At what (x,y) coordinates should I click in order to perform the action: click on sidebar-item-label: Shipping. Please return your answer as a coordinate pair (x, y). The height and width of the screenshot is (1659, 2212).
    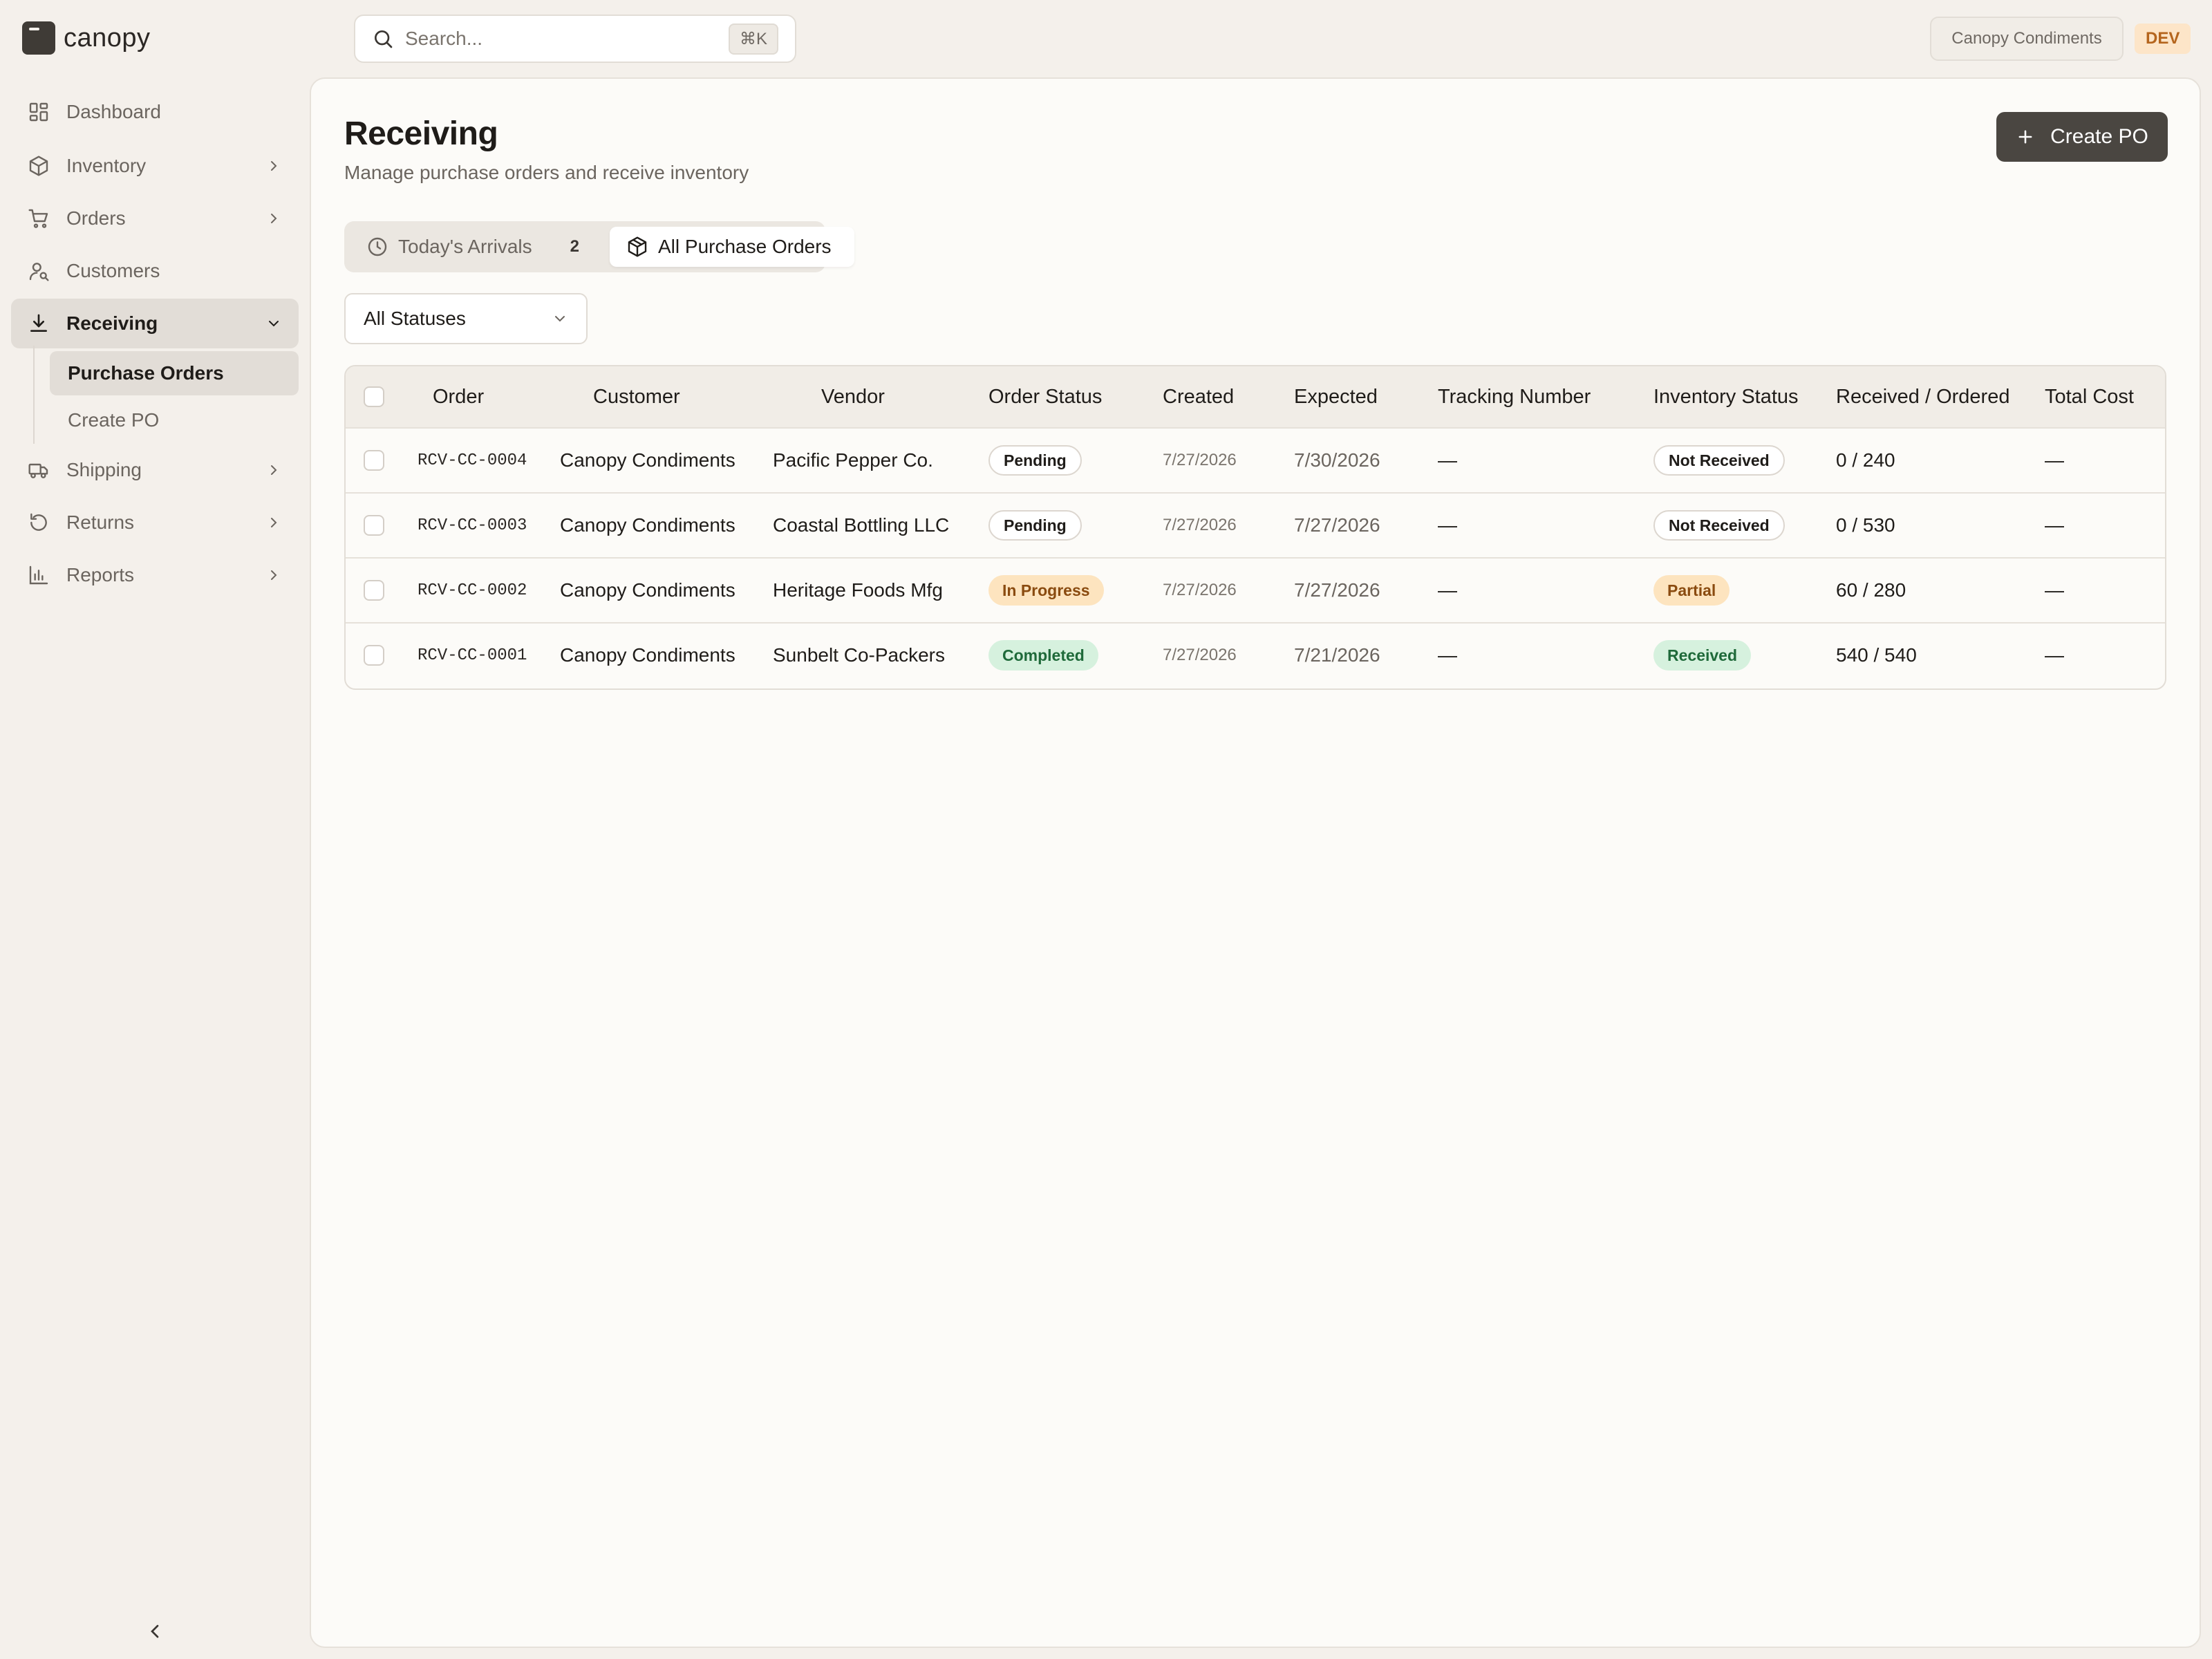
    Looking at the image, I should click on (104, 469).